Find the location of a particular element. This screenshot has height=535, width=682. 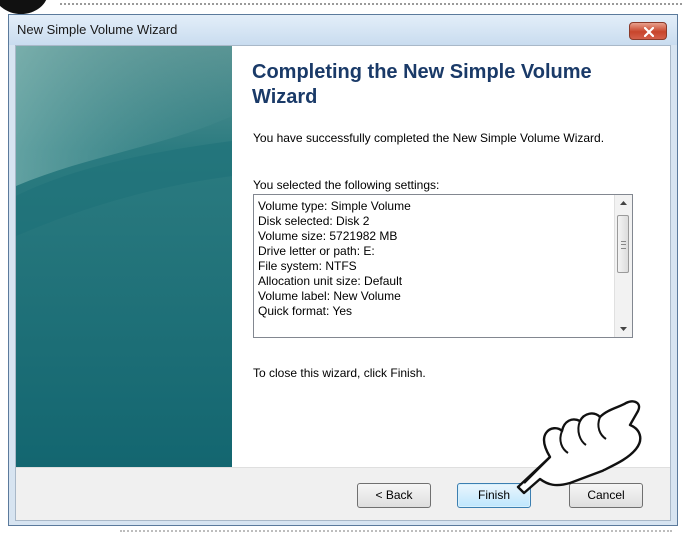

top-dotted-divider is located at coordinates (371, 4).